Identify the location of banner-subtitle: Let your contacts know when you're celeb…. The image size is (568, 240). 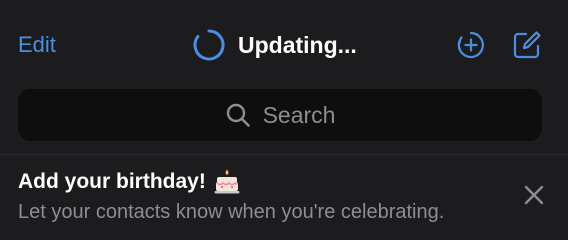
(231, 212).